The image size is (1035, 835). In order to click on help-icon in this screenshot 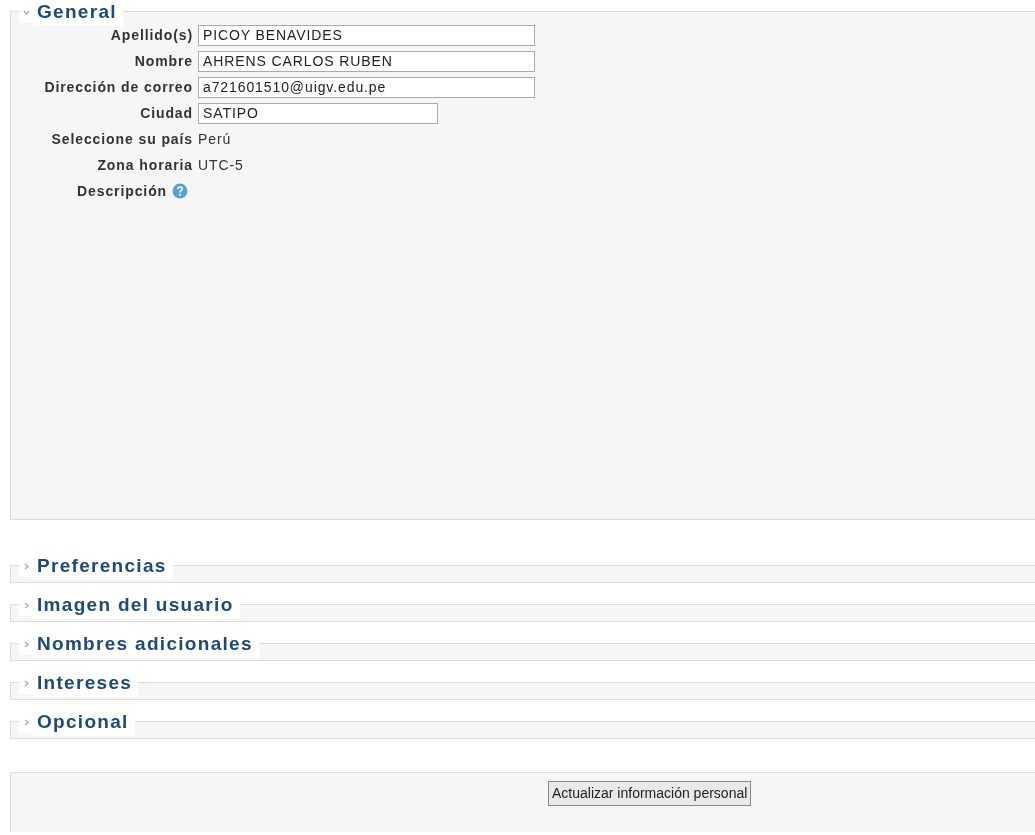, I will do `click(180, 191)`.